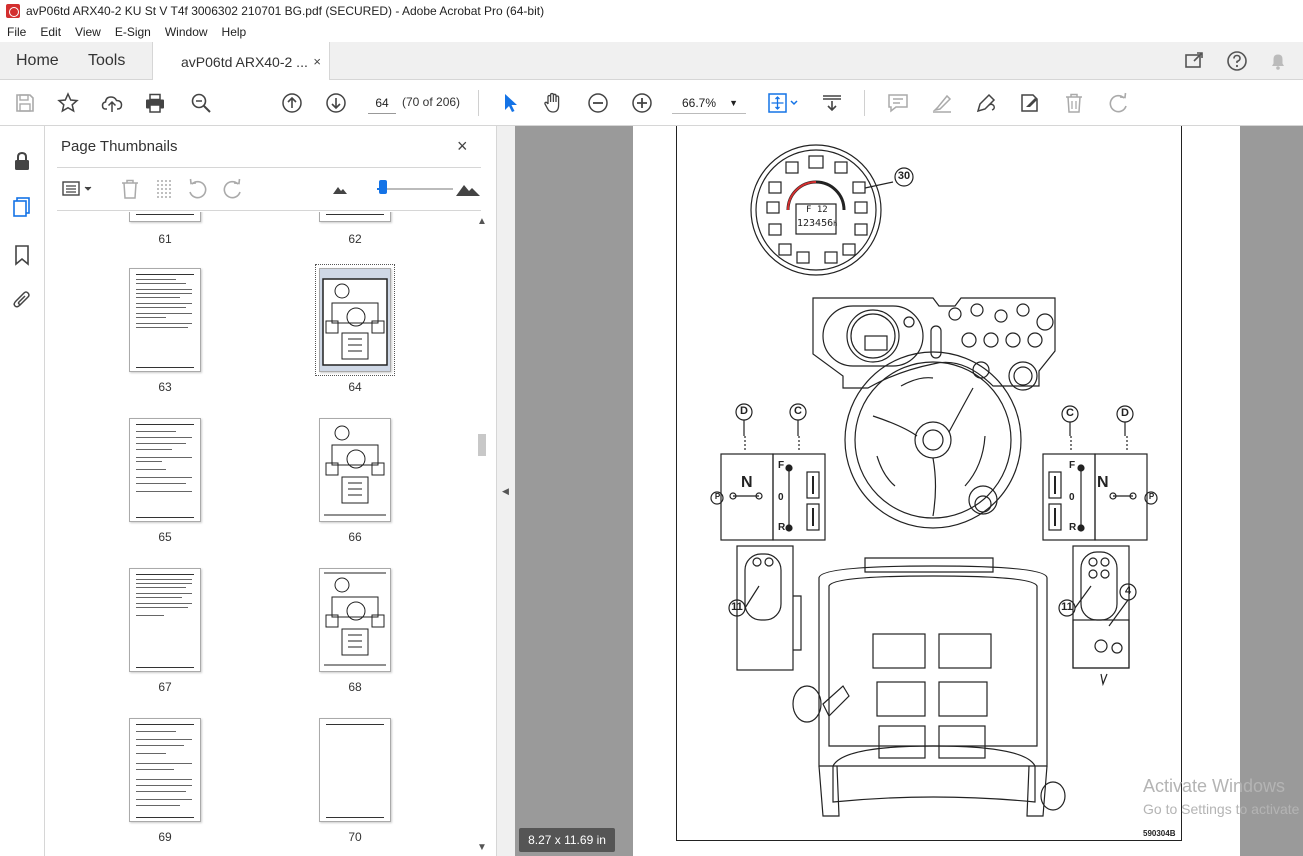 The width and height of the screenshot is (1303, 856). Describe the element at coordinates (165, 687) in the screenshot. I see `thumbnail-label: 67` at that location.